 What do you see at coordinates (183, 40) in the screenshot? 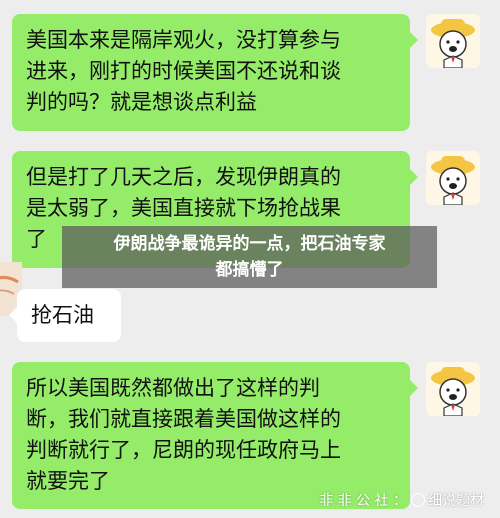
I see `message-line: 美国本来是隔岸观火，没打算参与` at bounding box center [183, 40].